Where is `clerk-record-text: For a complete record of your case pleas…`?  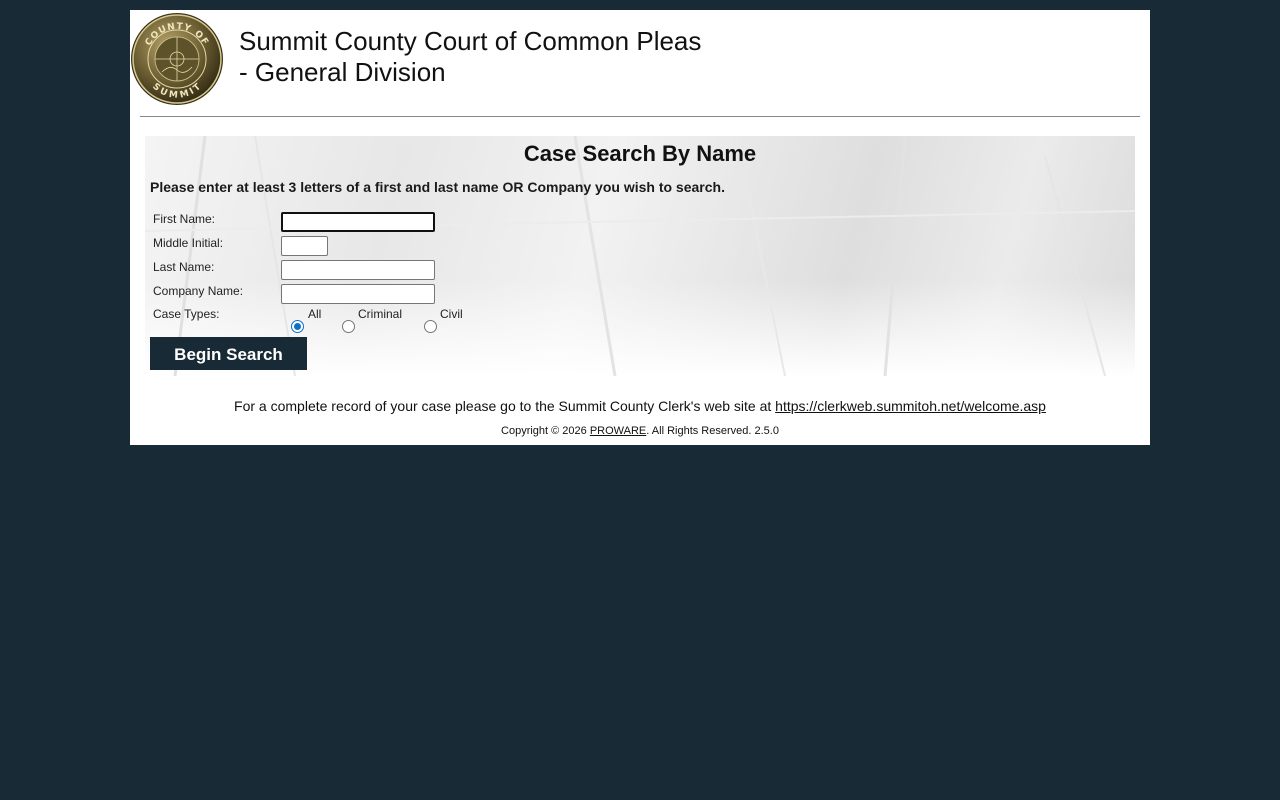
clerk-record-text: For a complete record of your case pleas… is located at coordinates (503, 406).